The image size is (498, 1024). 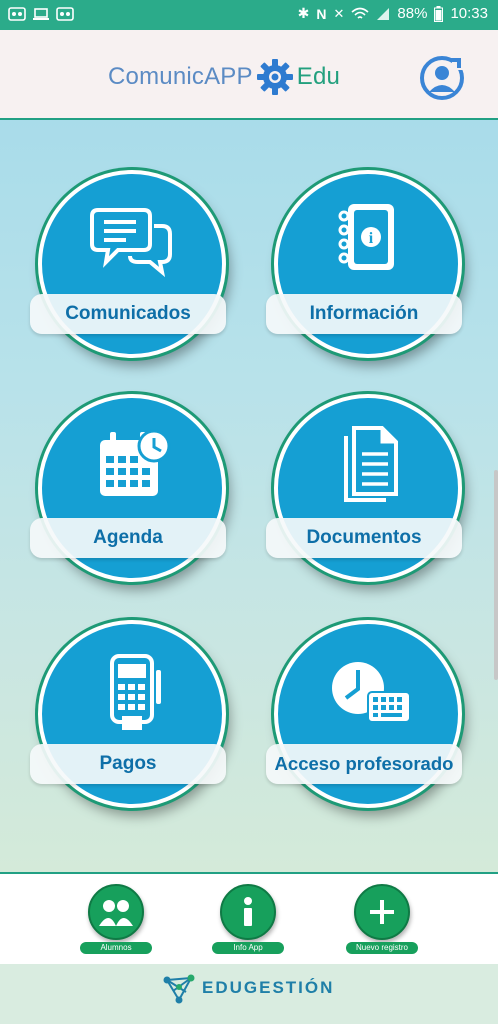 What do you see at coordinates (248, 948) in the screenshot?
I see `nav-label: Info App` at bounding box center [248, 948].